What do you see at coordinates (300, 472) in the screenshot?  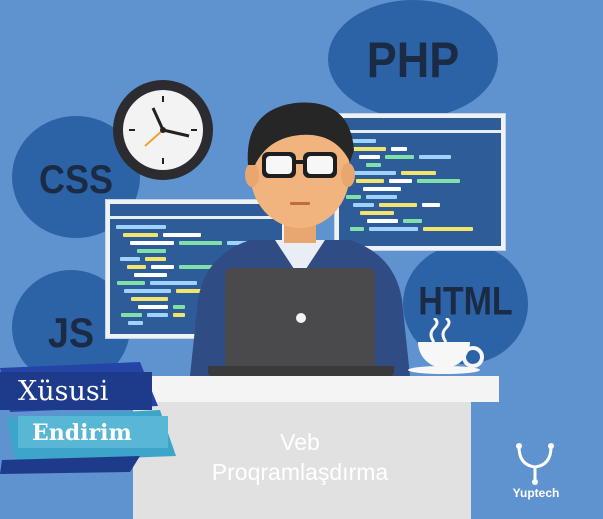 I see `course-title-line2: Proqramlaşdırma` at bounding box center [300, 472].